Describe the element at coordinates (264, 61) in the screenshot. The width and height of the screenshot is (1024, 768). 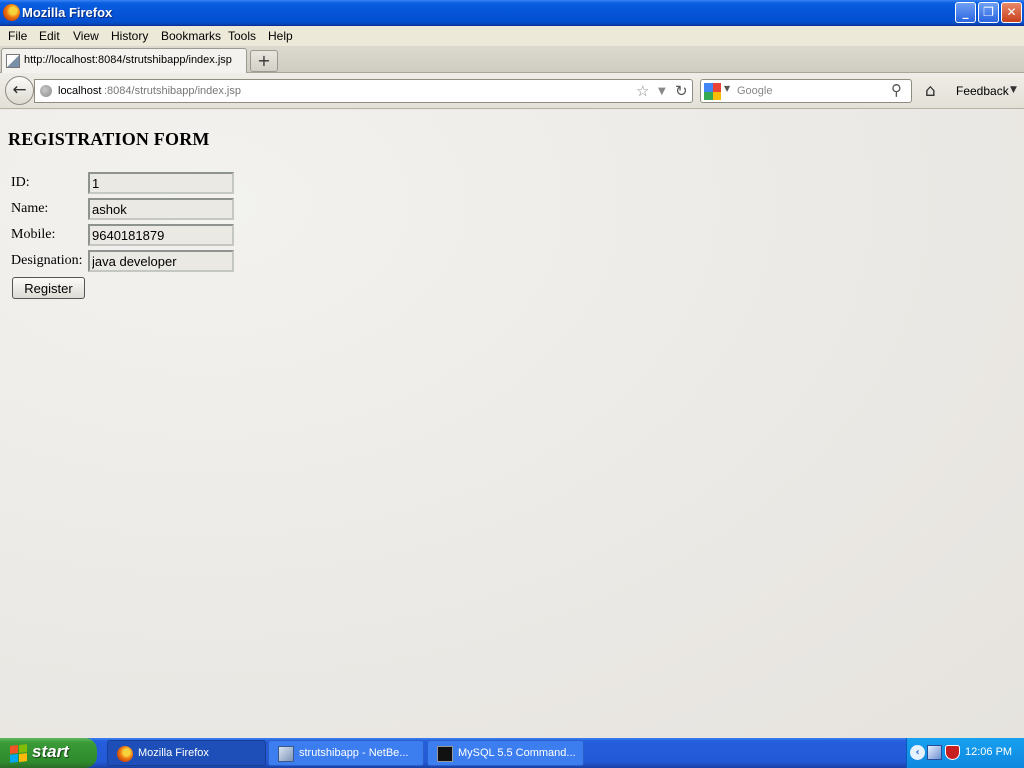
I see `new-tab-button: +` at that location.